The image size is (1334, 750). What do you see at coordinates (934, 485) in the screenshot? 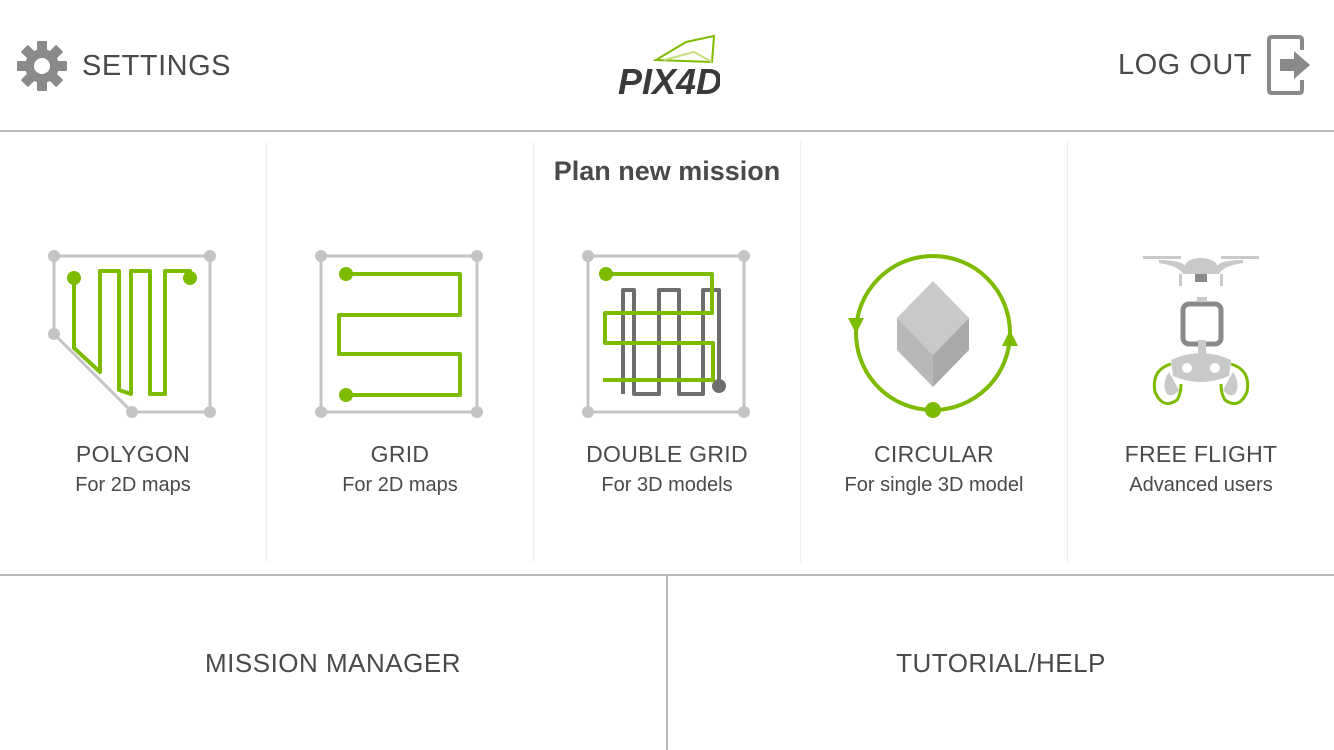
I see `mission-subtitle: For single 3D model` at bounding box center [934, 485].